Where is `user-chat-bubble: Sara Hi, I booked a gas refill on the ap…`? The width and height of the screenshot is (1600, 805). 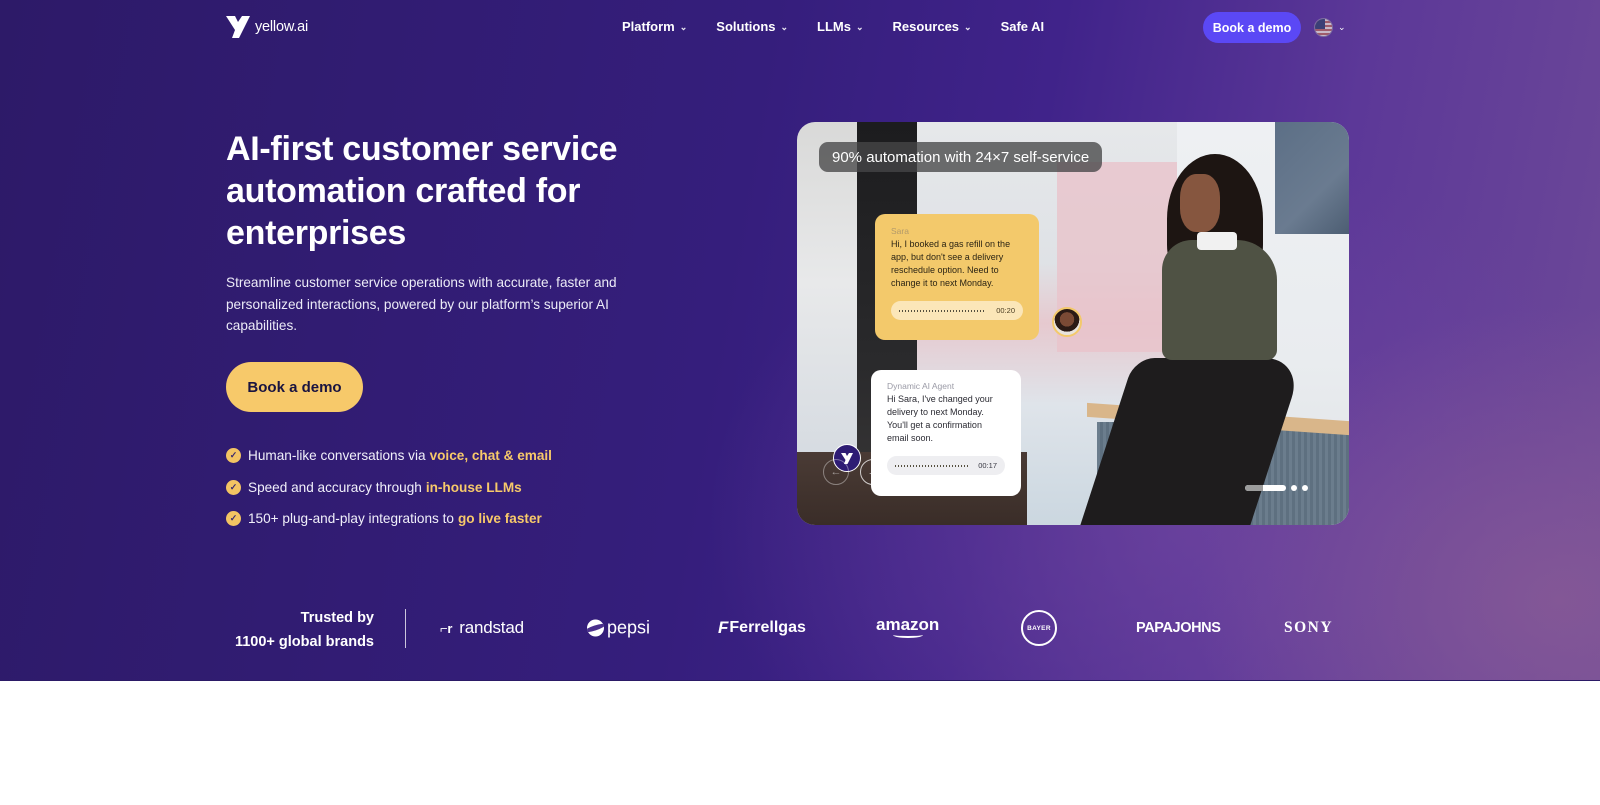 user-chat-bubble: Sara Hi, I booked a gas refill on the ap… is located at coordinates (957, 277).